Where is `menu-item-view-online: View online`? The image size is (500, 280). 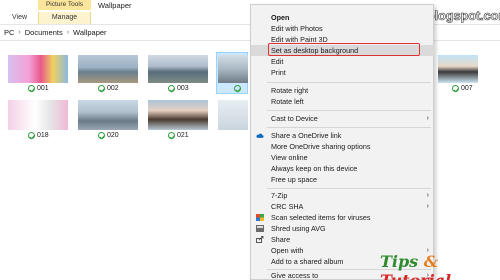 menu-item-view-online: View online is located at coordinates (343, 157).